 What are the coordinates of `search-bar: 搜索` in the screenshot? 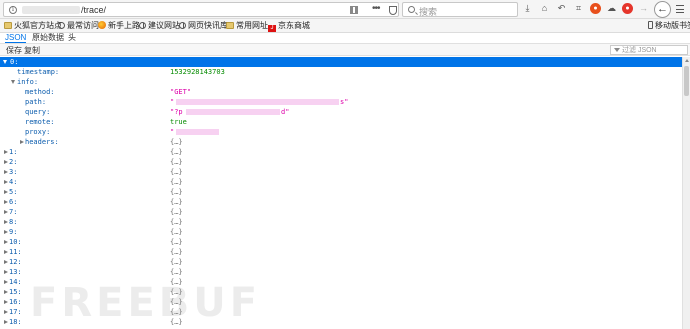 It's located at (460, 9).